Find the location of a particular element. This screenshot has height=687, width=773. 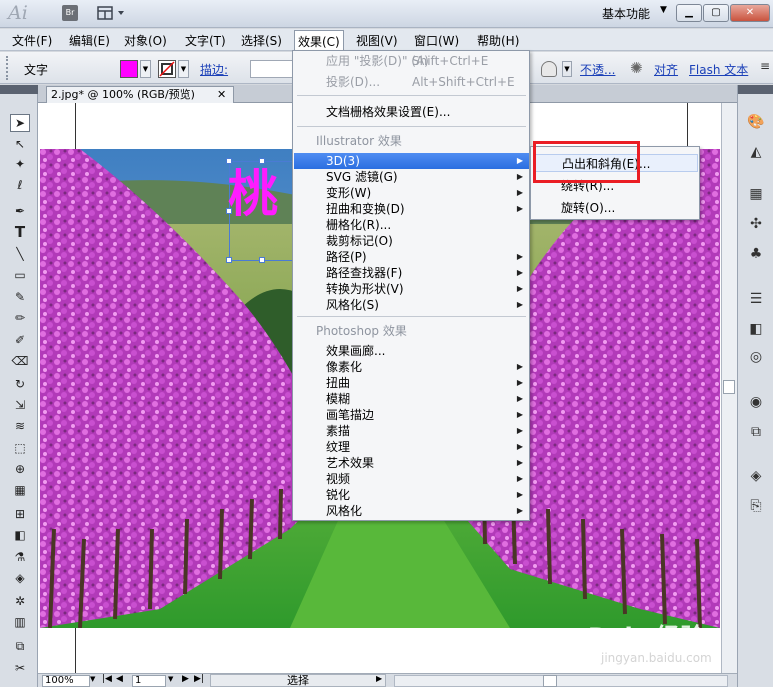

horizontal-scrollbar is located at coordinates (561, 681).